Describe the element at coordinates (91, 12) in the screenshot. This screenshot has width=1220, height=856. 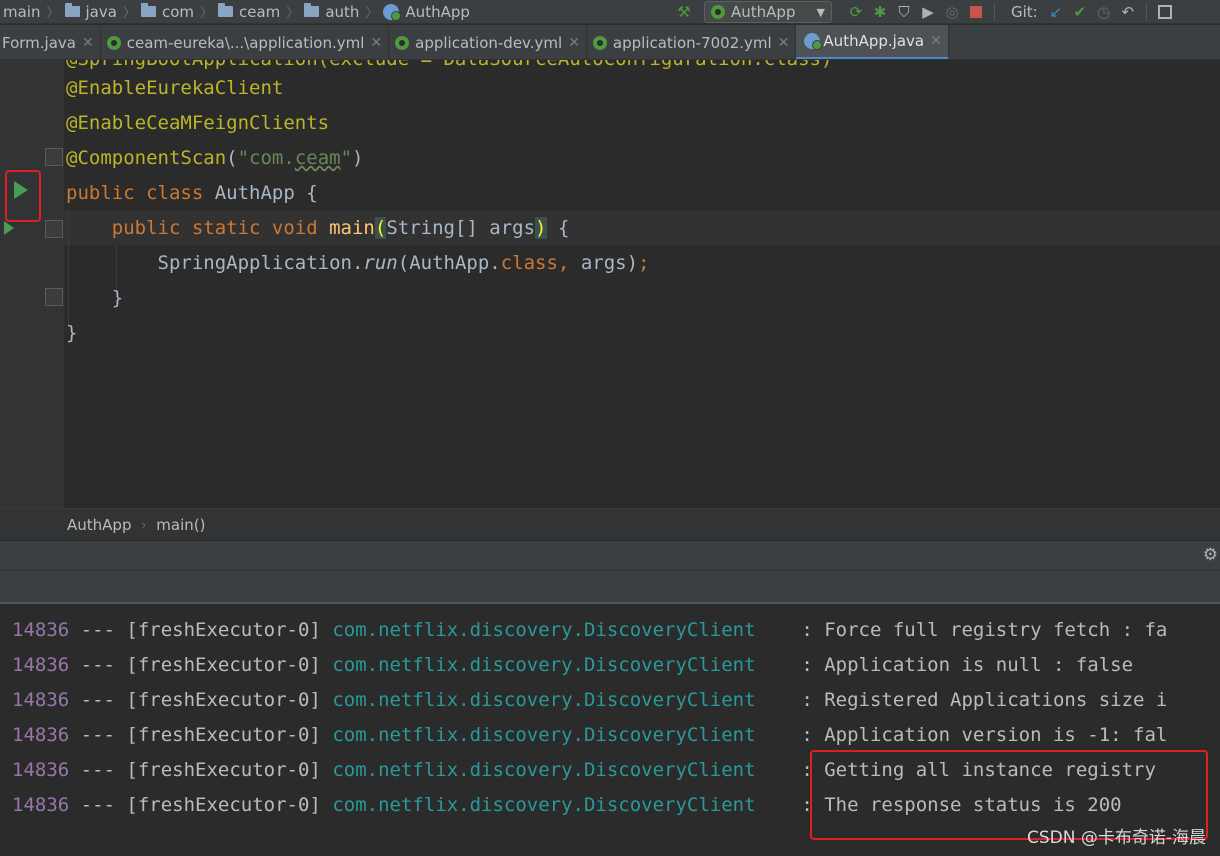
I see `breadcrumb-java: java` at that location.